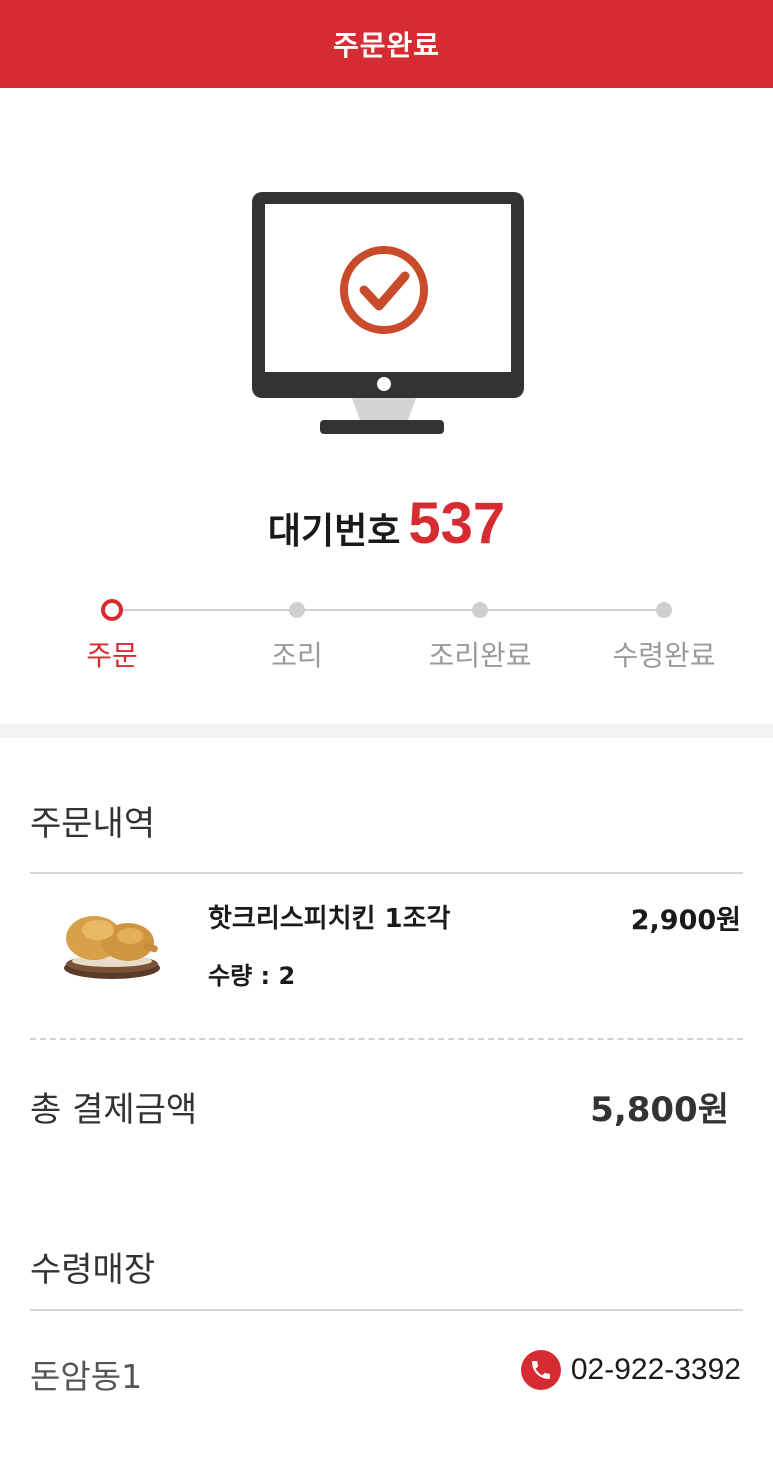 The height and width of the screenshot is (1463, 773). Describe the element at coordinates (388, 610) in the screenshot. I see `progress-line` at that location.